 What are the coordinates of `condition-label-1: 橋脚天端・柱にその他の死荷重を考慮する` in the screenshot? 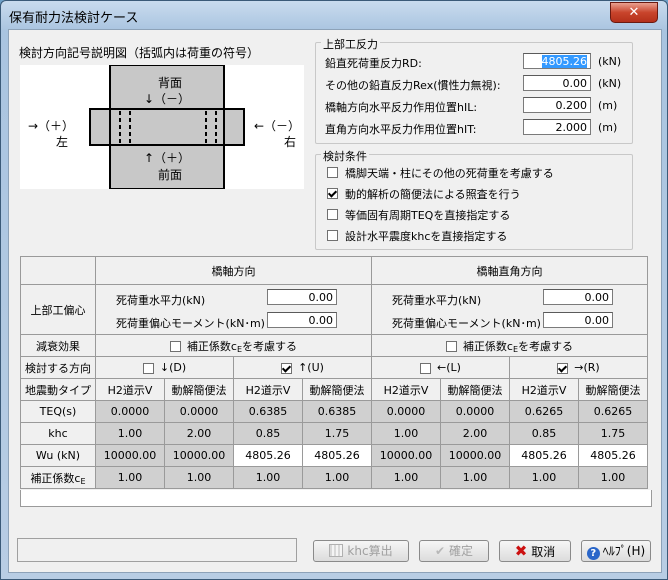 It's located at (449, 173).